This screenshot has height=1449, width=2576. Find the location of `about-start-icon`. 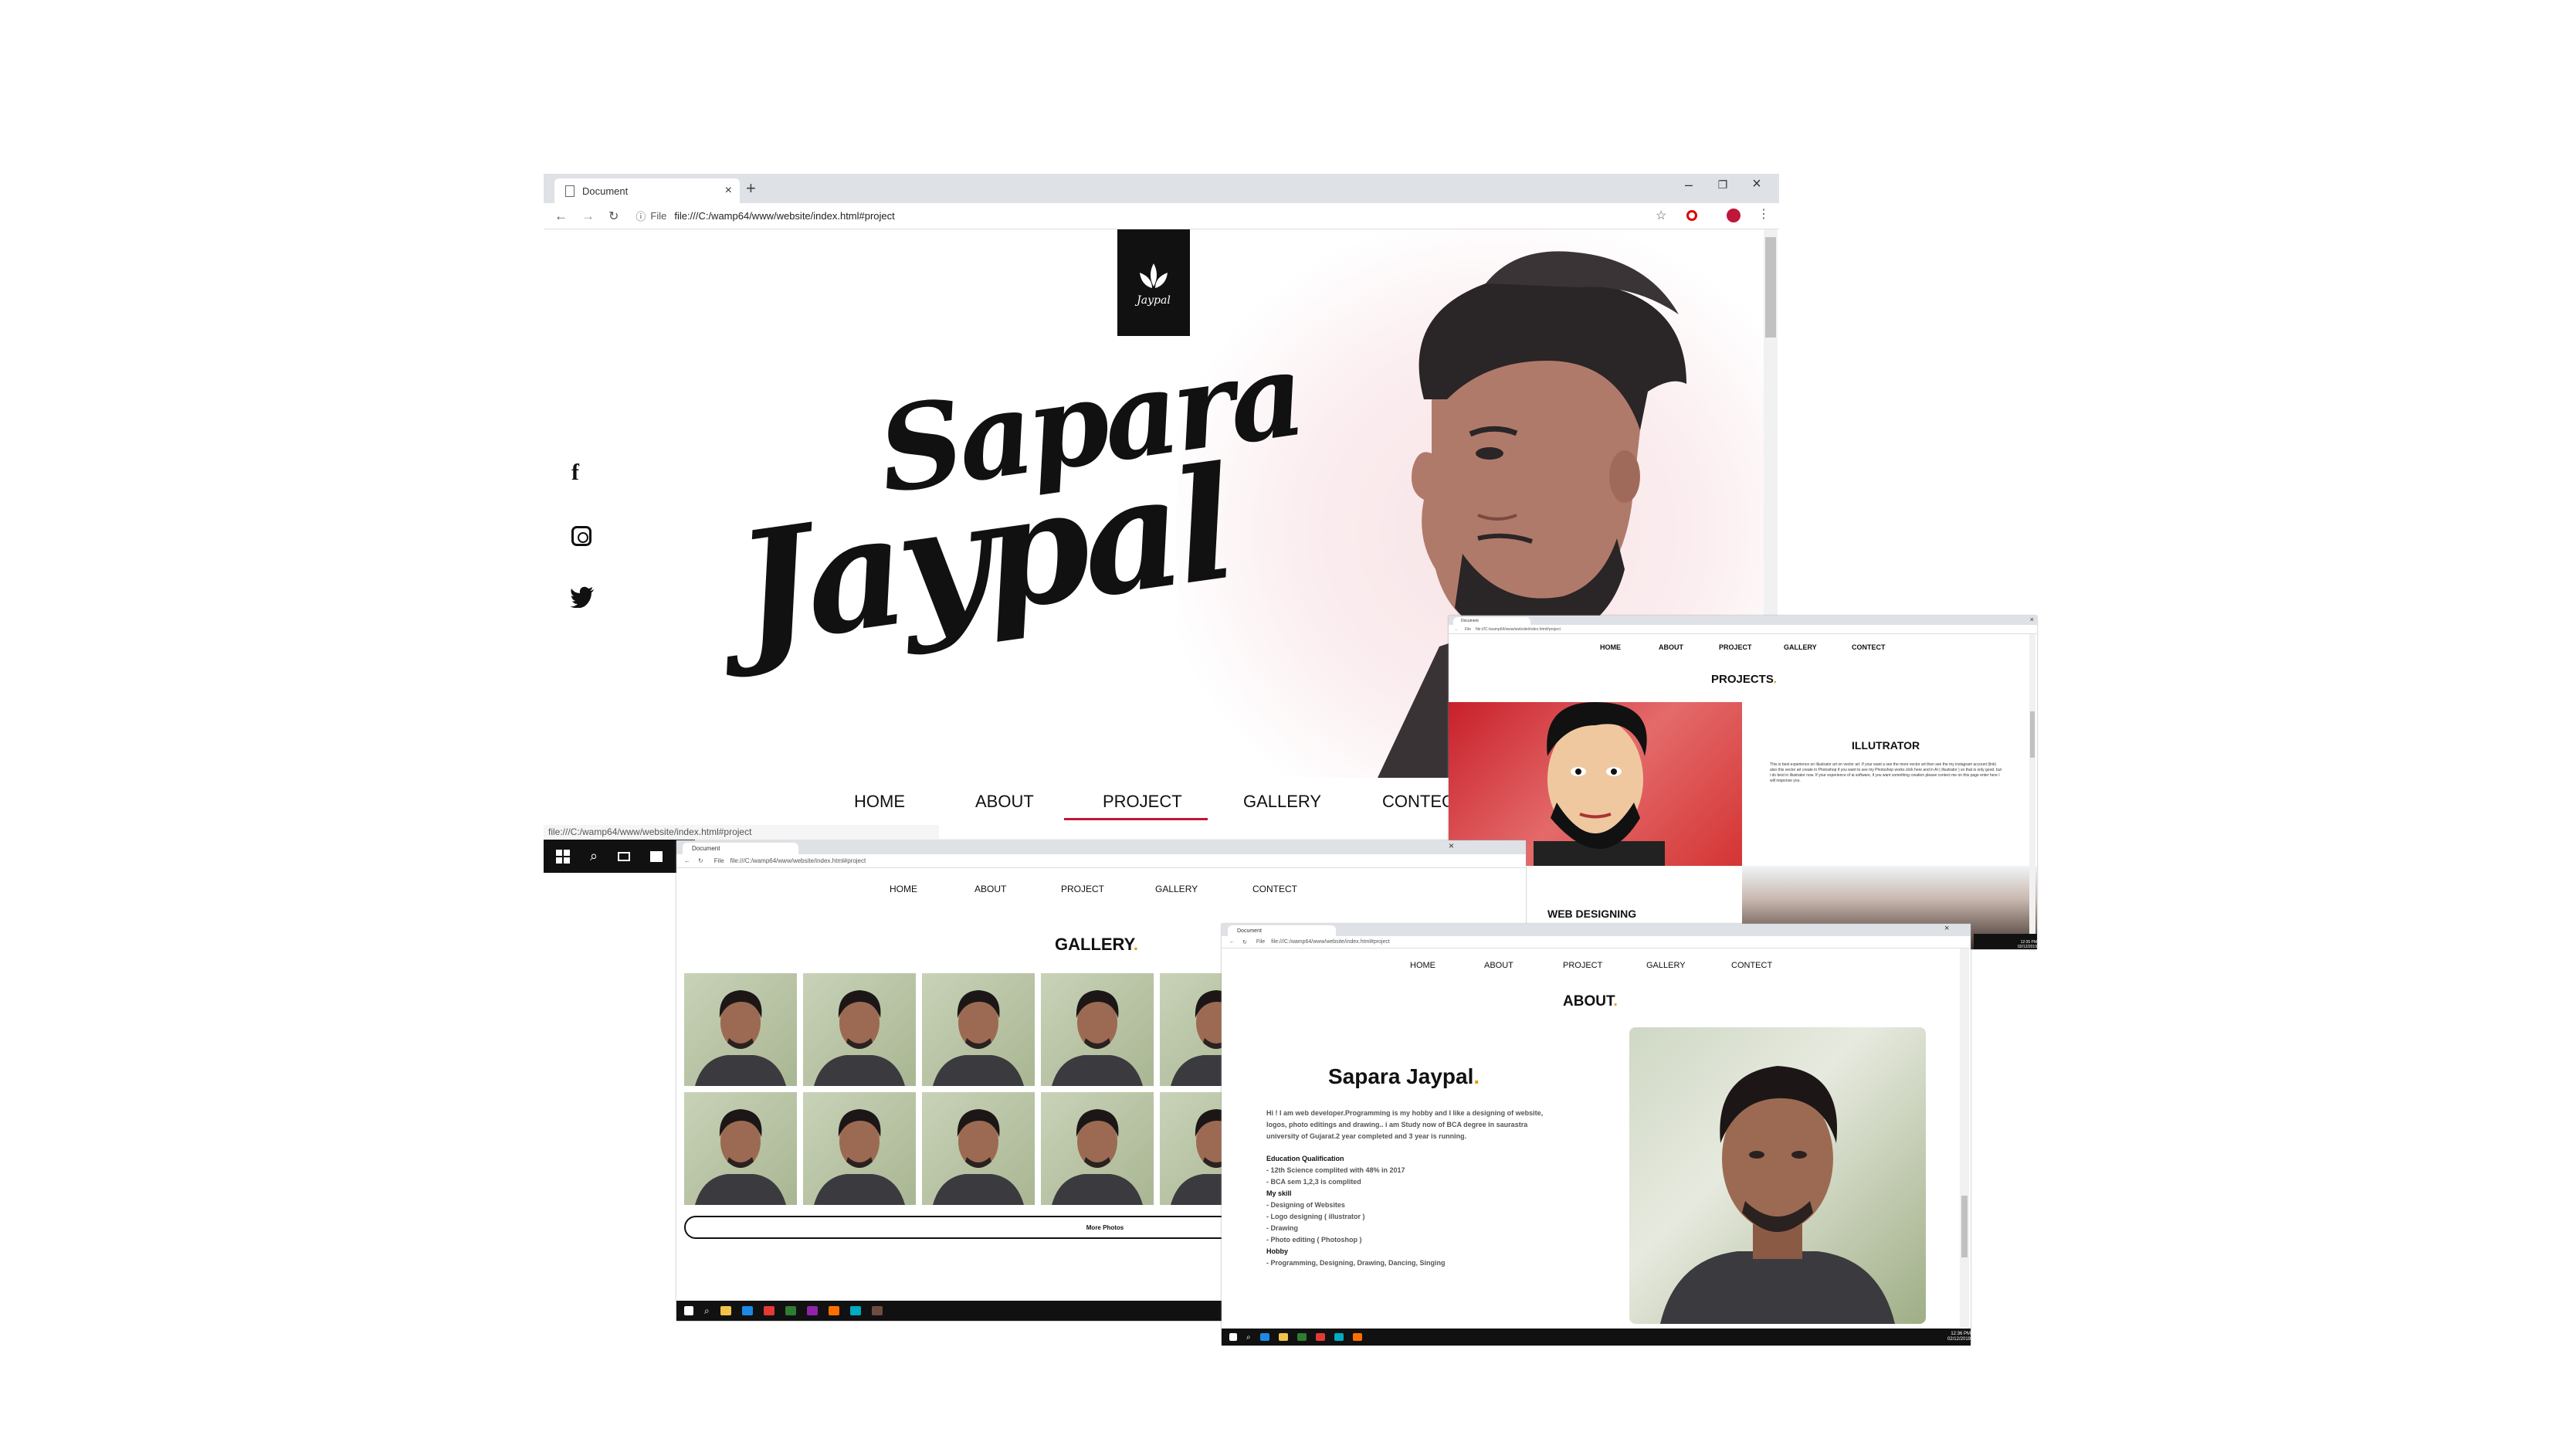

about-start-icon is located at coordinates (1233, 1337).